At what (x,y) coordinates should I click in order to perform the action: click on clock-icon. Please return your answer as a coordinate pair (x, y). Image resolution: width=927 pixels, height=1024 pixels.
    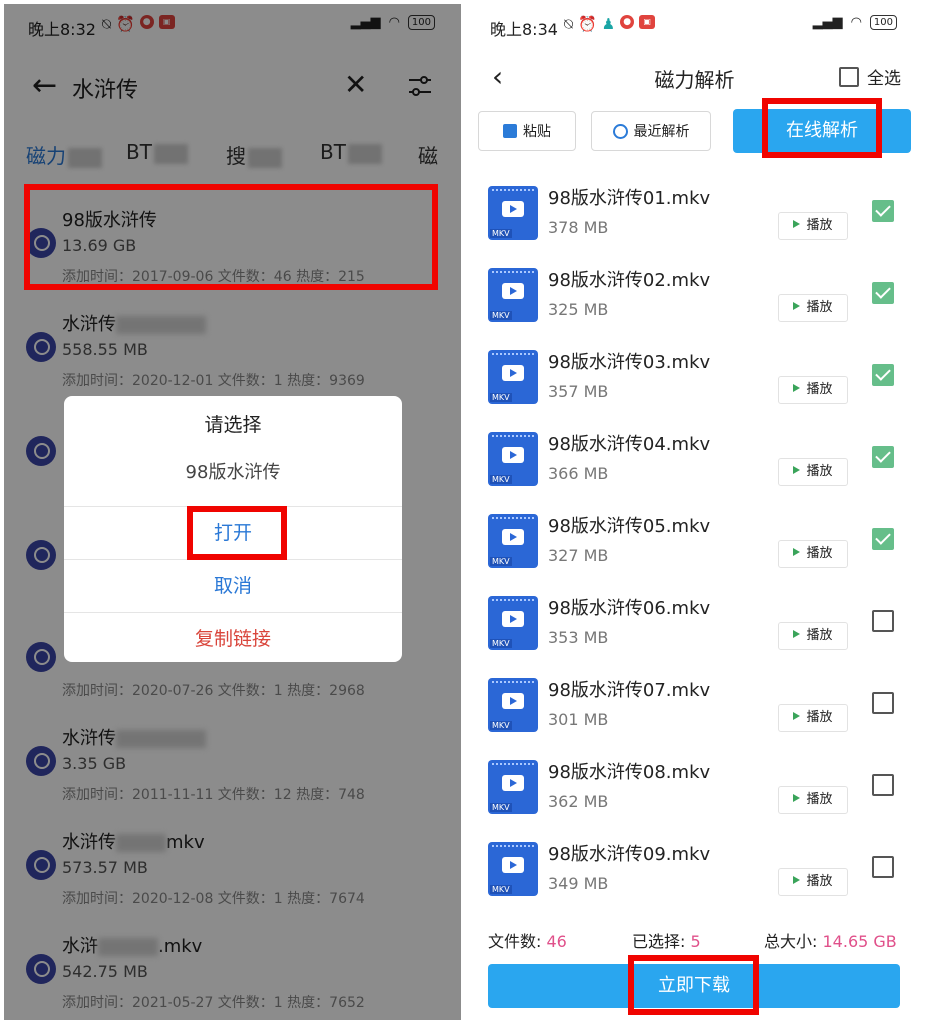
    Looking at the image, I should click on (620, 131).